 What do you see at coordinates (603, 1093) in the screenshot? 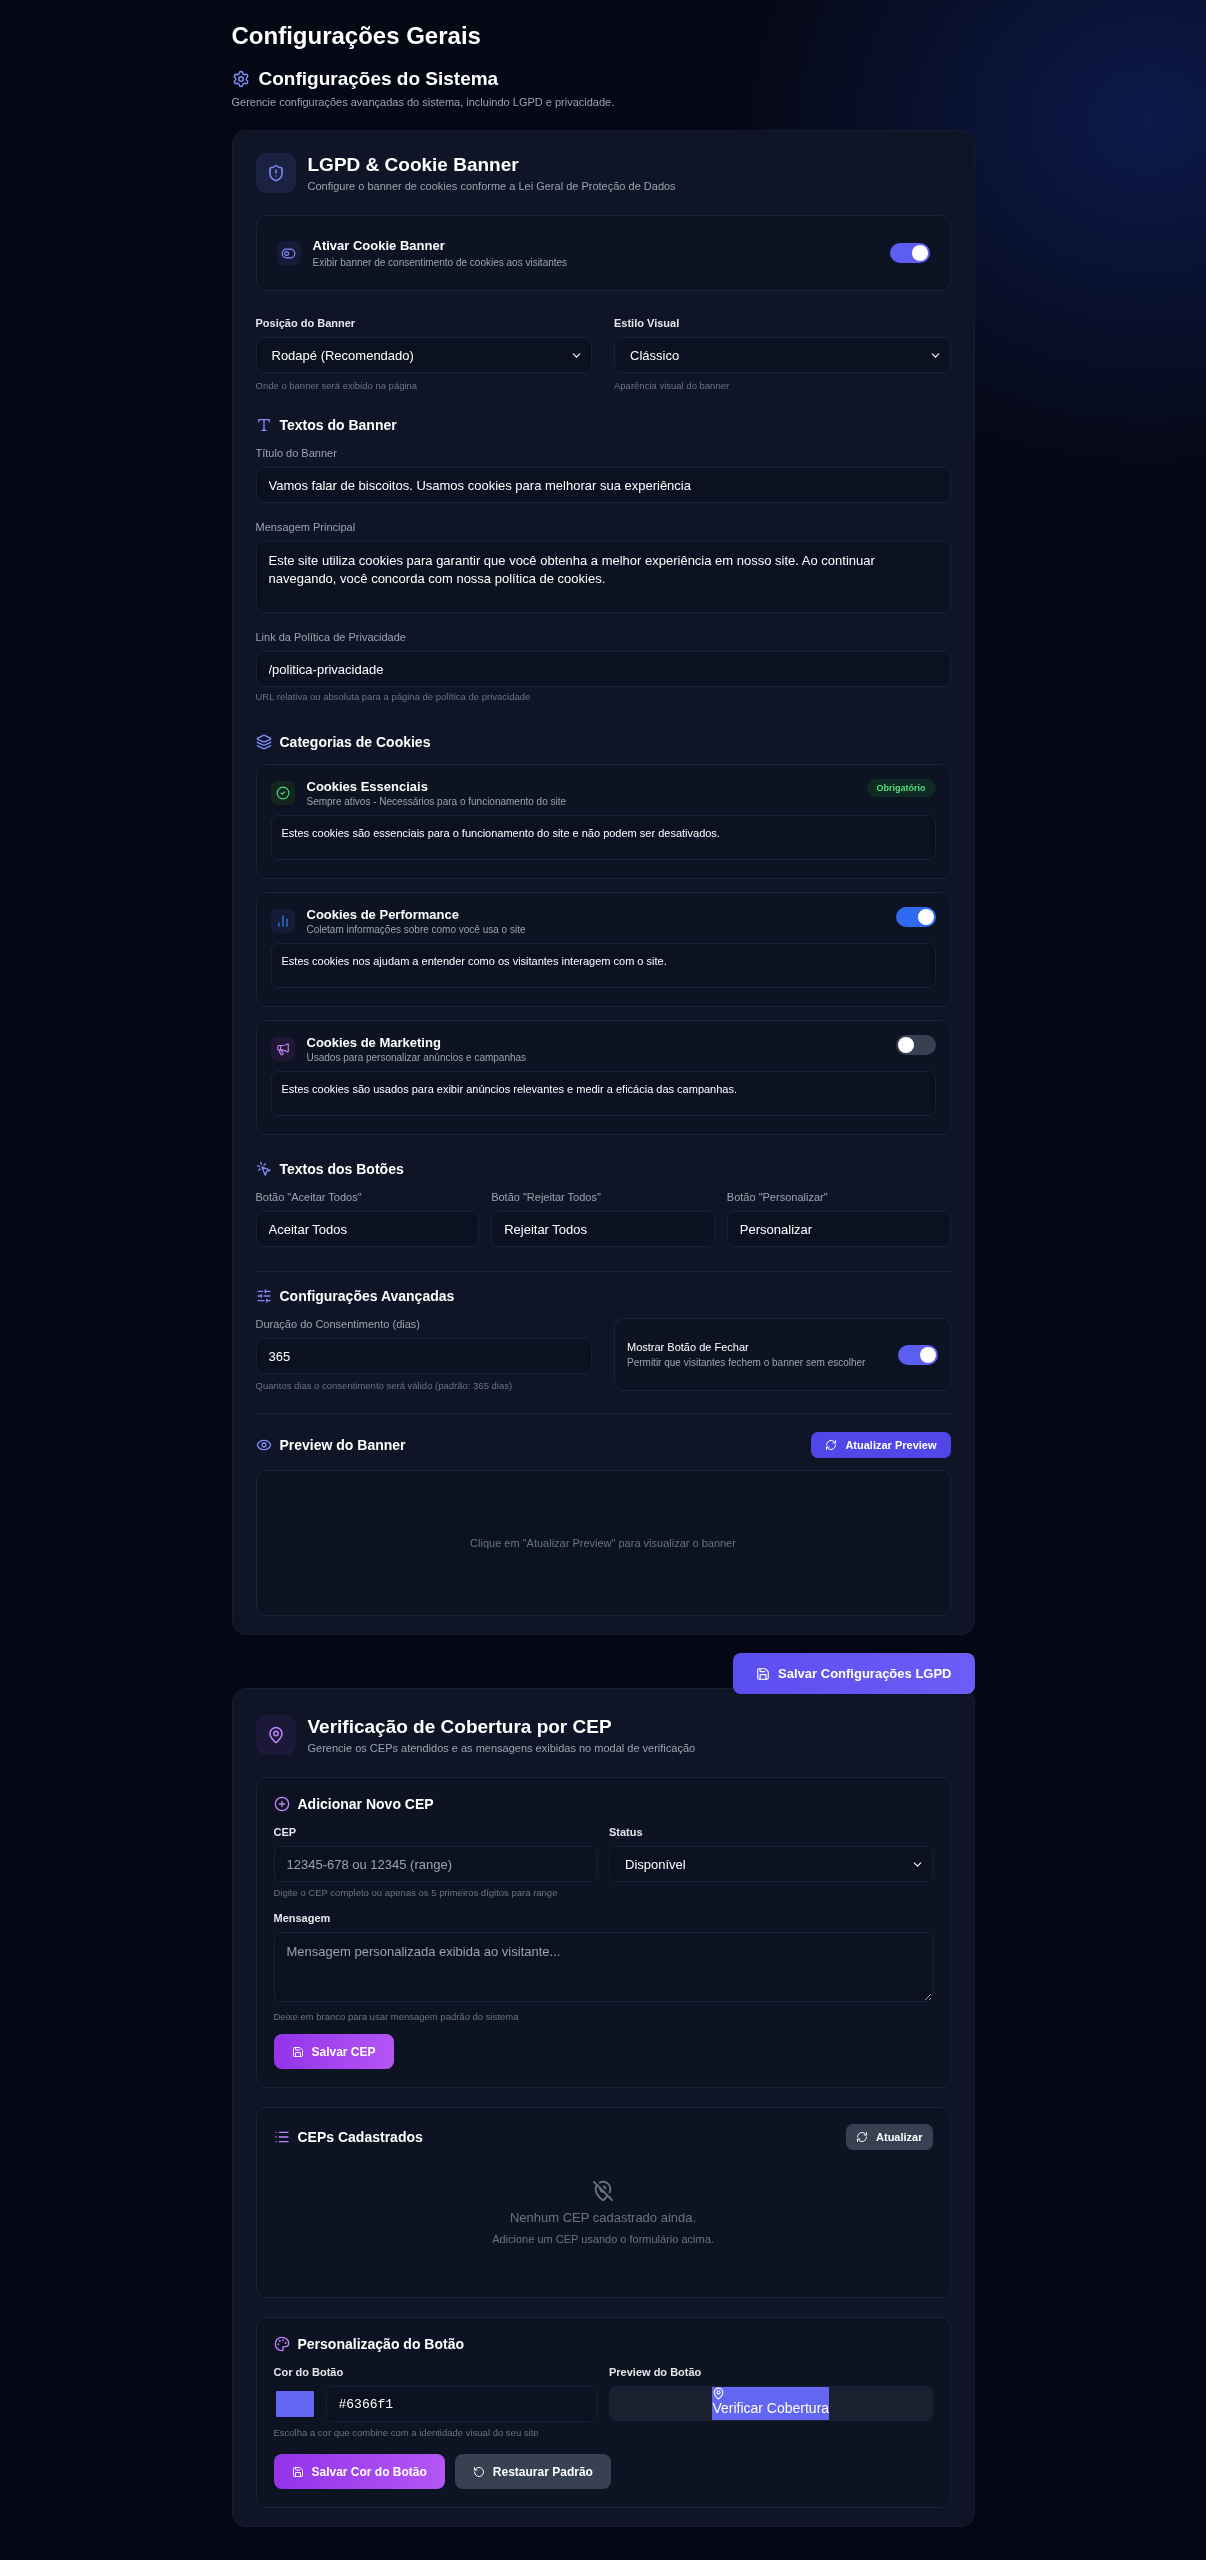
I see `category-description: Estes cookies são usados para exibir anúncios relevantes e medir a eficácia das campanhas.` at bounding box center [603, 1093].